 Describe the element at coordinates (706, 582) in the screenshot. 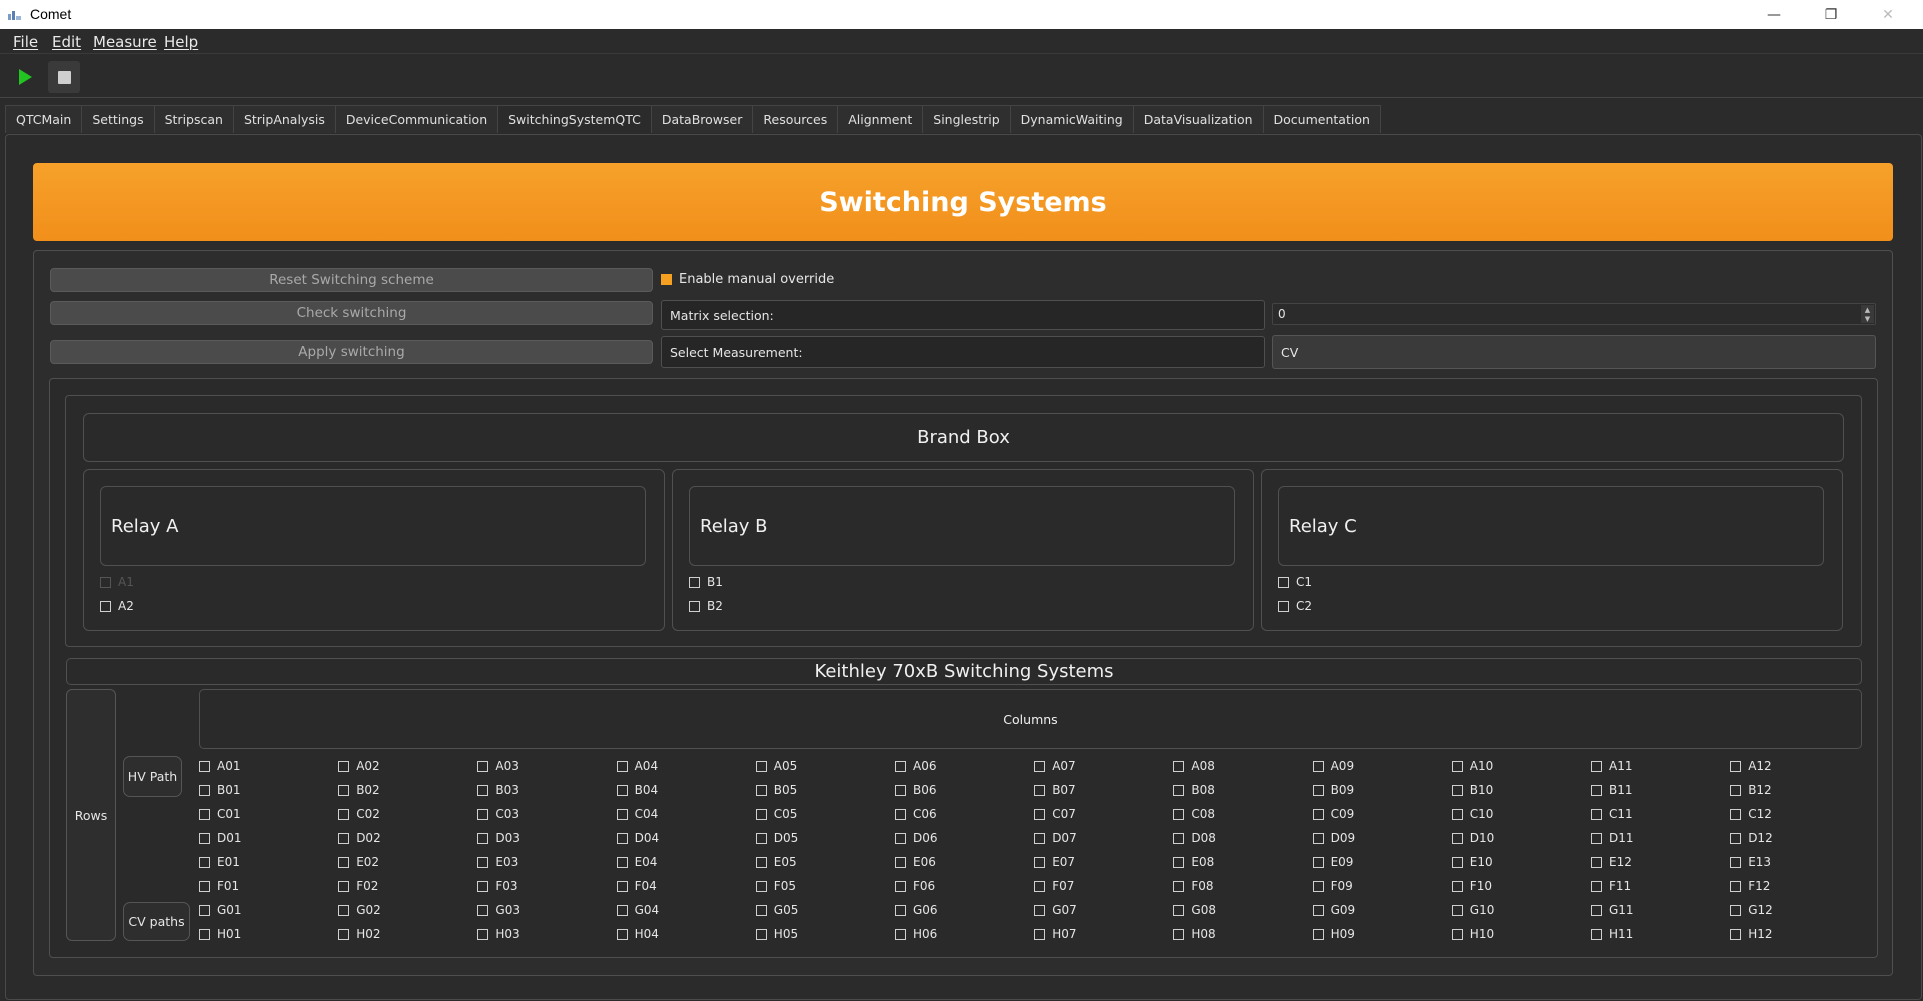

I see `relay-channel-checkbox: B1` at that location.